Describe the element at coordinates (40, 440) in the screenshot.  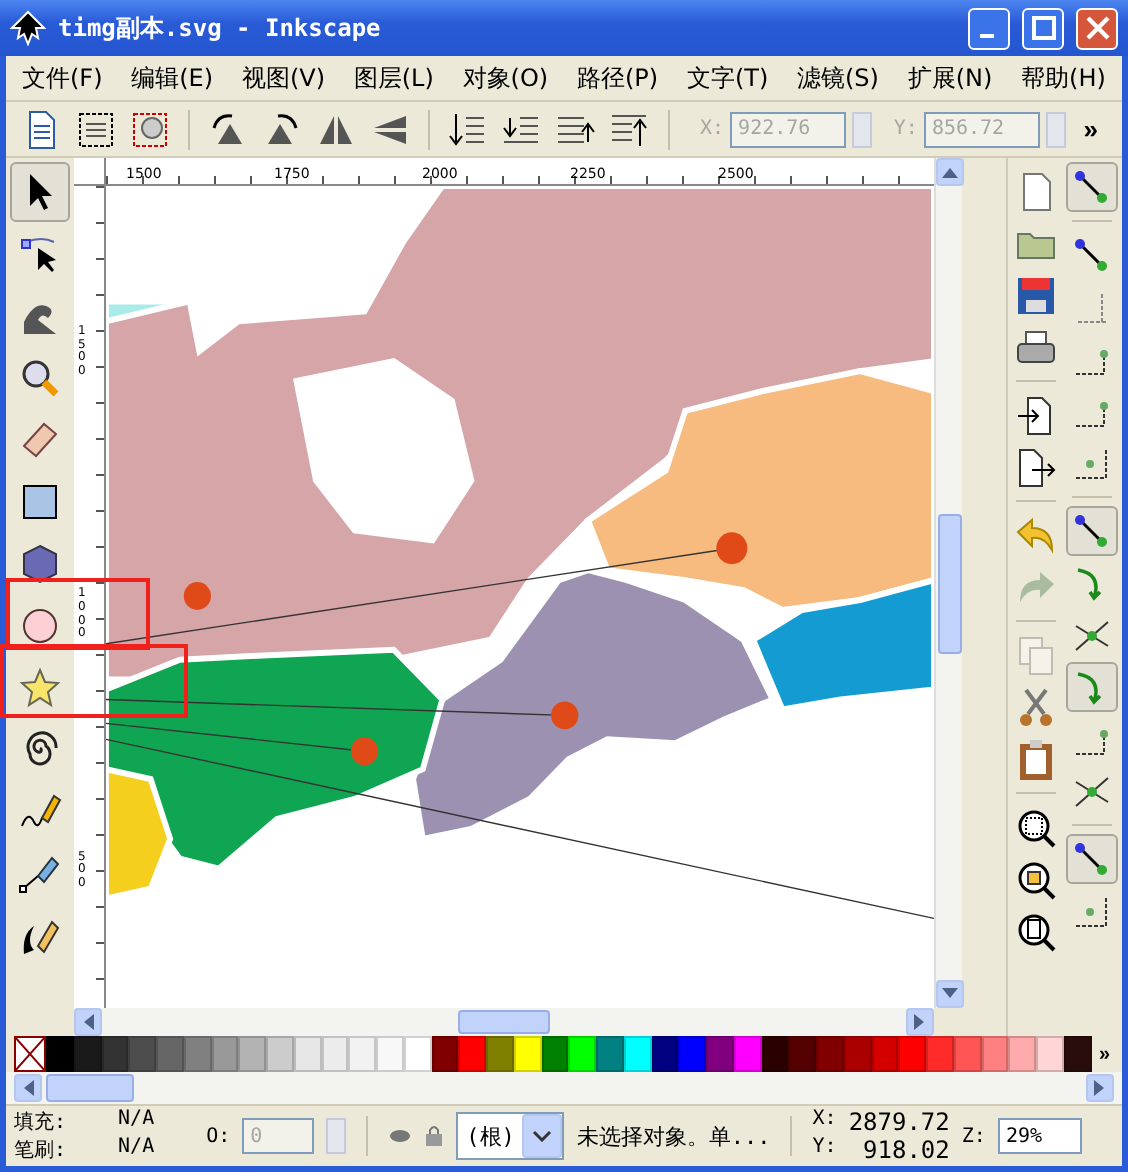
I see `measure-tool-icon` at that location.